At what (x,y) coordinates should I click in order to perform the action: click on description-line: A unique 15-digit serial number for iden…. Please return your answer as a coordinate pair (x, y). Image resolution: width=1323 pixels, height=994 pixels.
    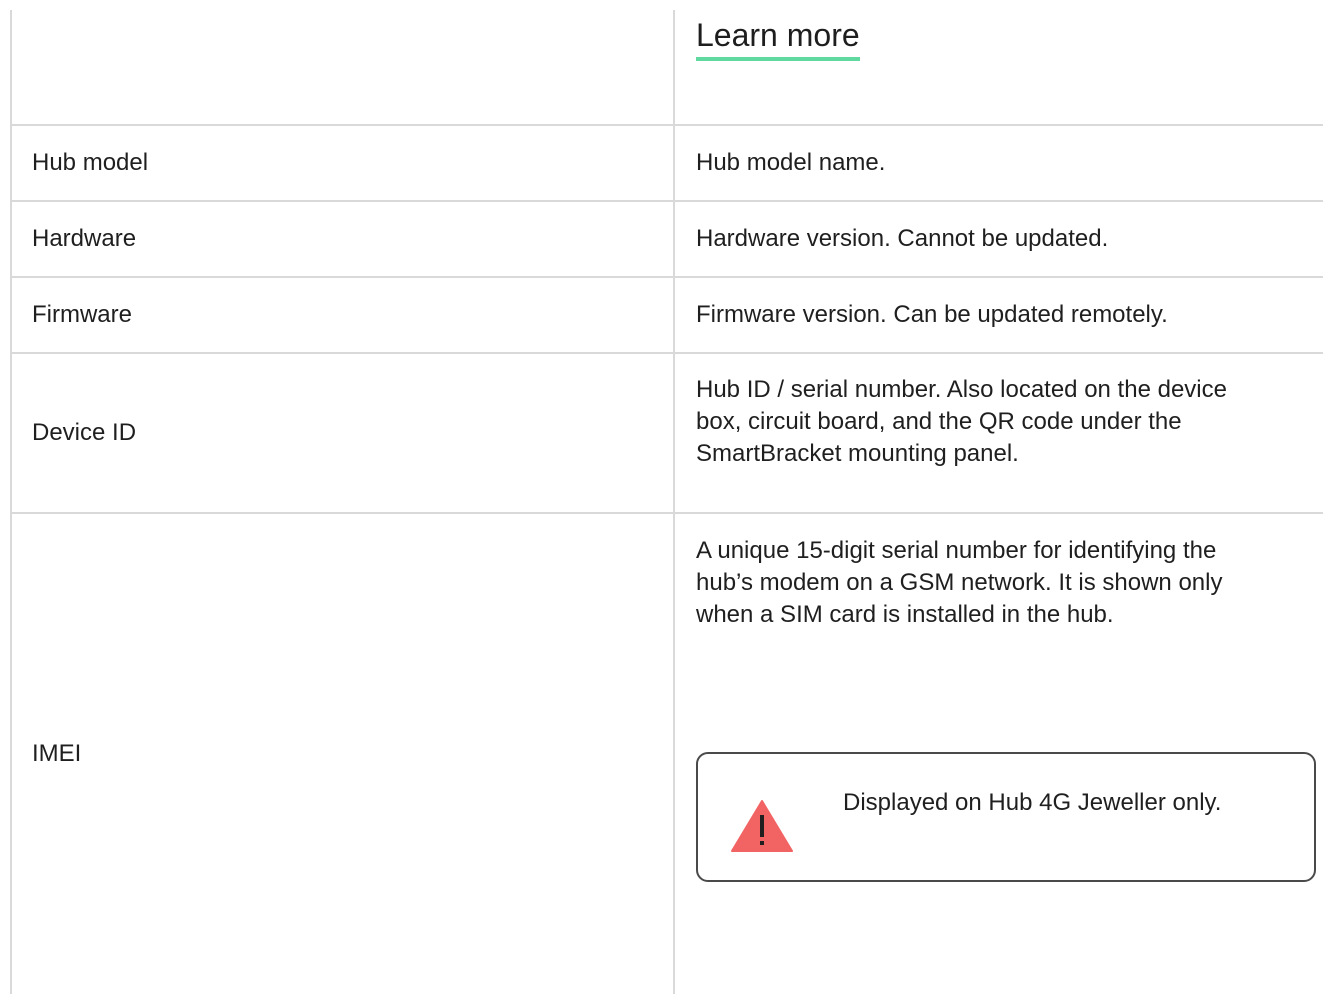
    Looking at the image, I should click on (956, 550).